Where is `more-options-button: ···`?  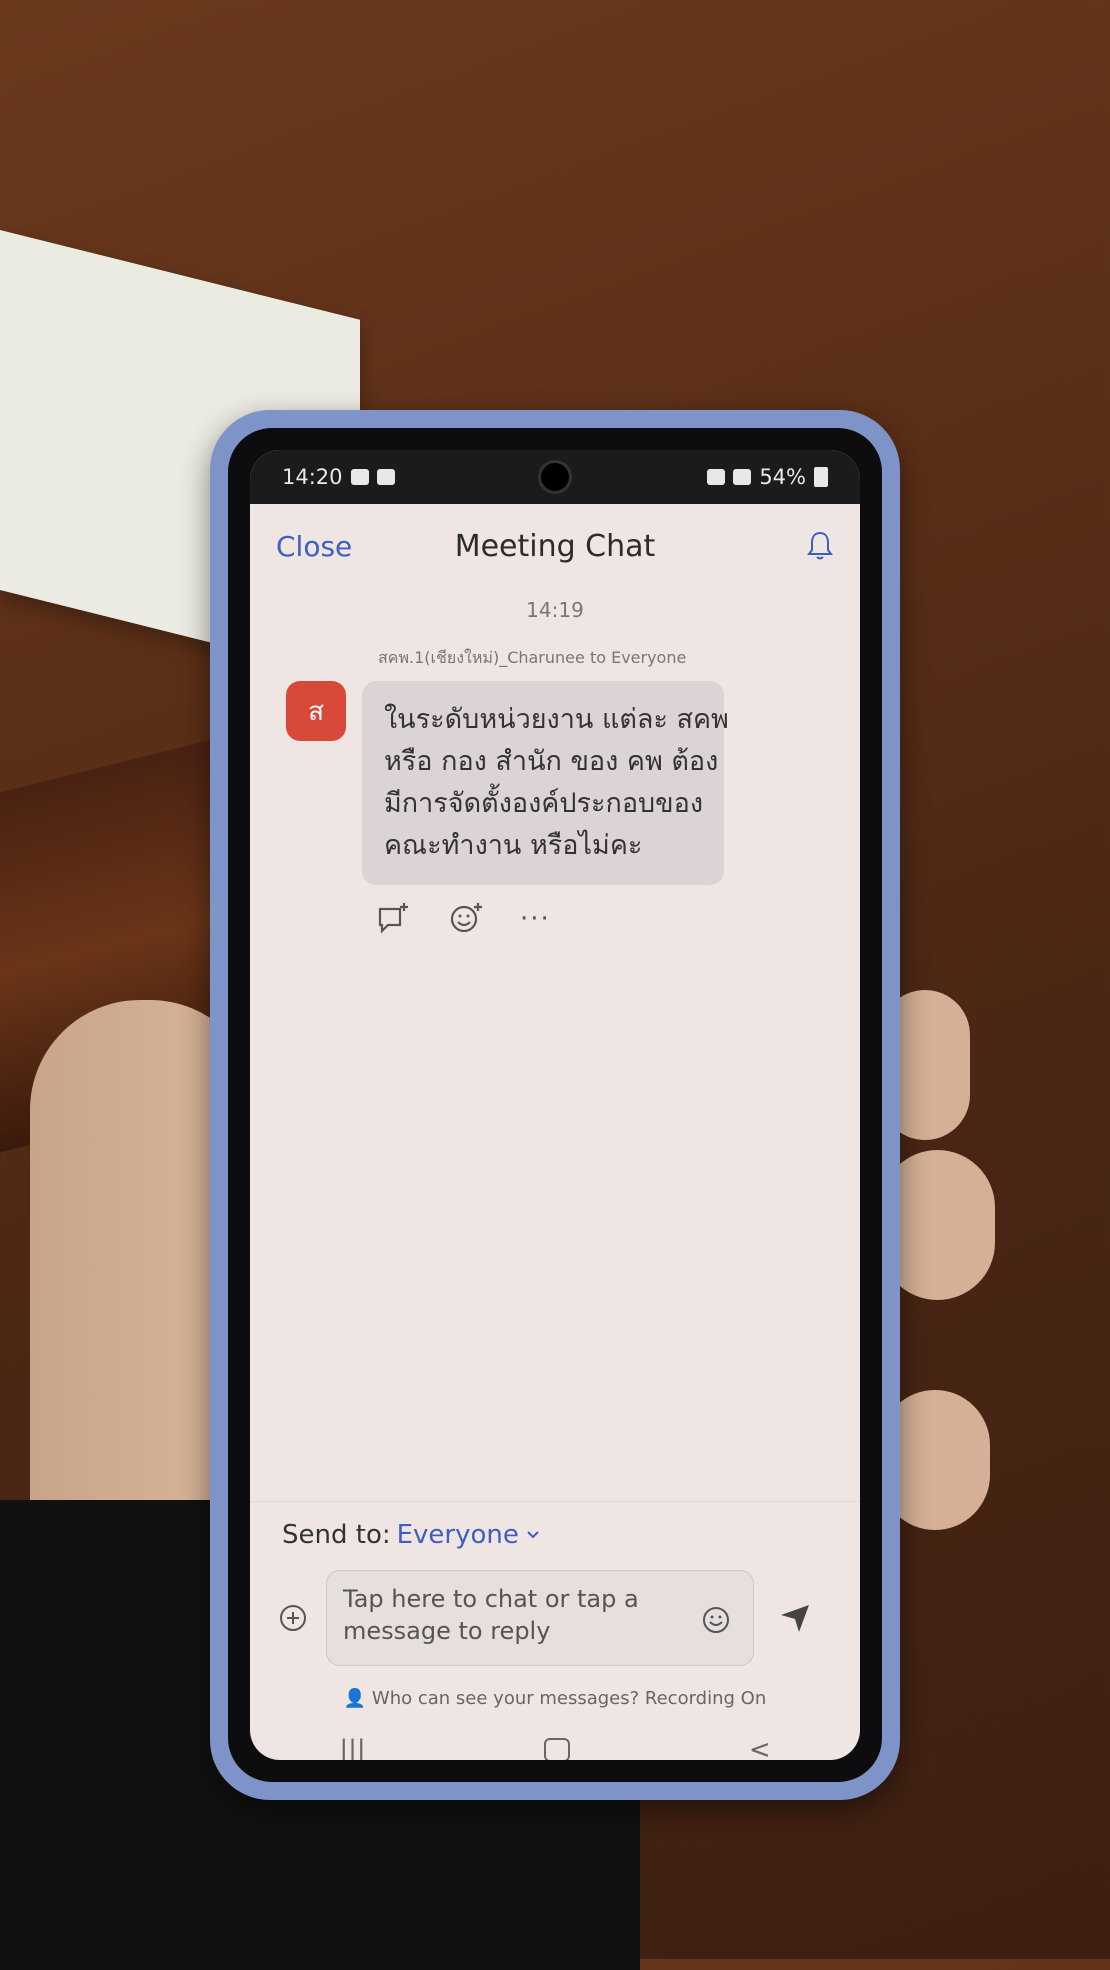 more-options-button: ··· is located at coordinates (535, 919).